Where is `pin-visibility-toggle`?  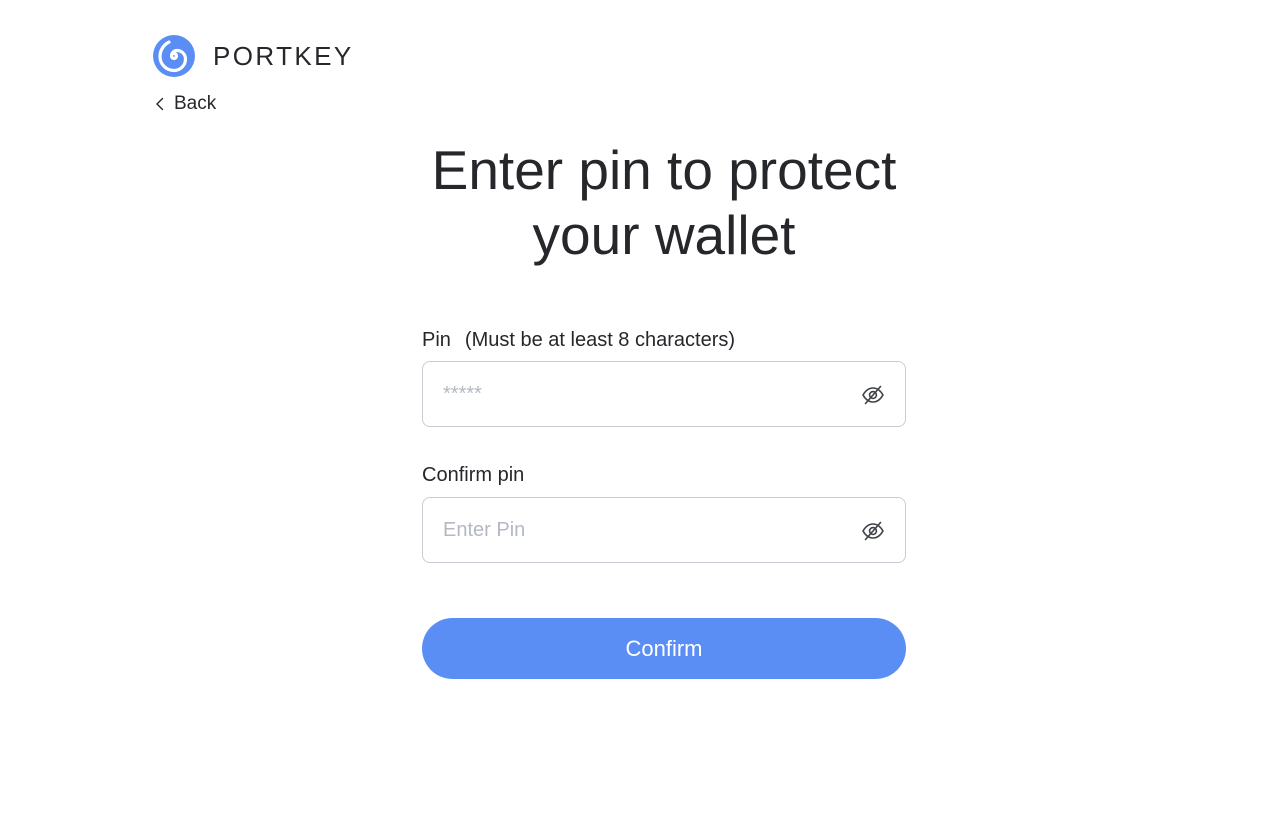
pin-visibility-toggle is located at coordinates (873, 395).